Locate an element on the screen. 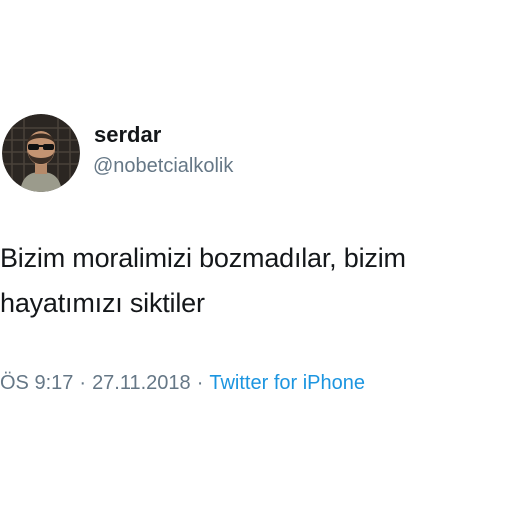 This screenshot has height=512, width=512. tweet-meta: ÖS 9:17 · 27.11.2018 · Twitter for iPhone is located at coordinates (182, 383).